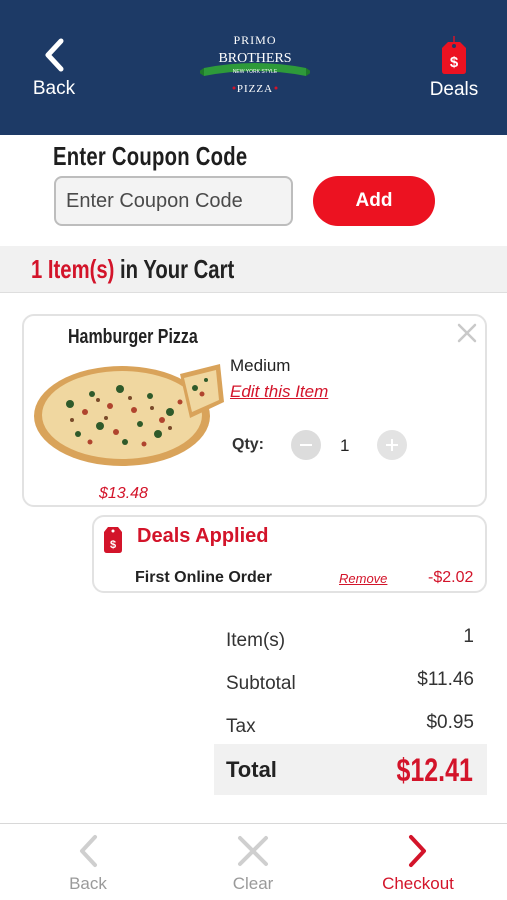 This screenshot has width=507, height=900. What do you see at coordinates (203, 536) in the screenshot?
I see `deals-applied-title: Deals Applied` at bounding box center [203, 536].